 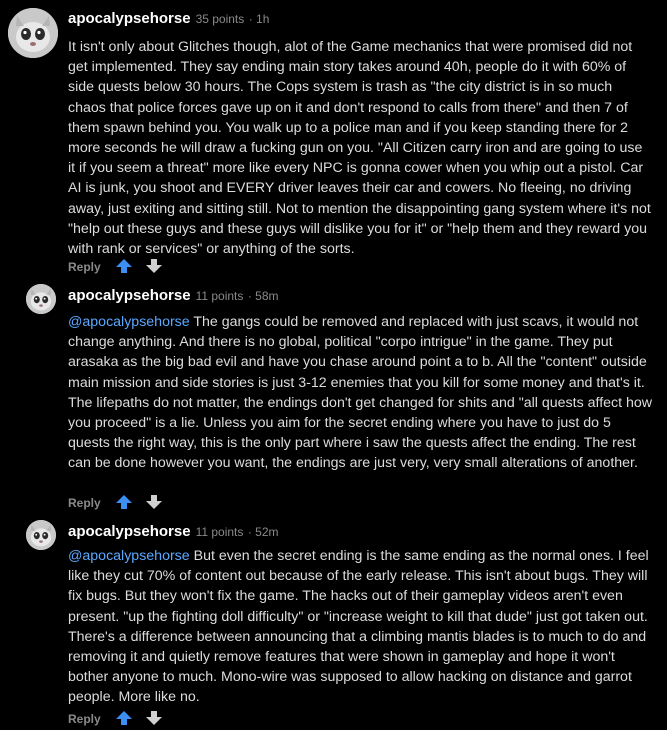 I want to click on comment-header: apocalypsehorse 11 points · 52m, so click(x=173, y=532).